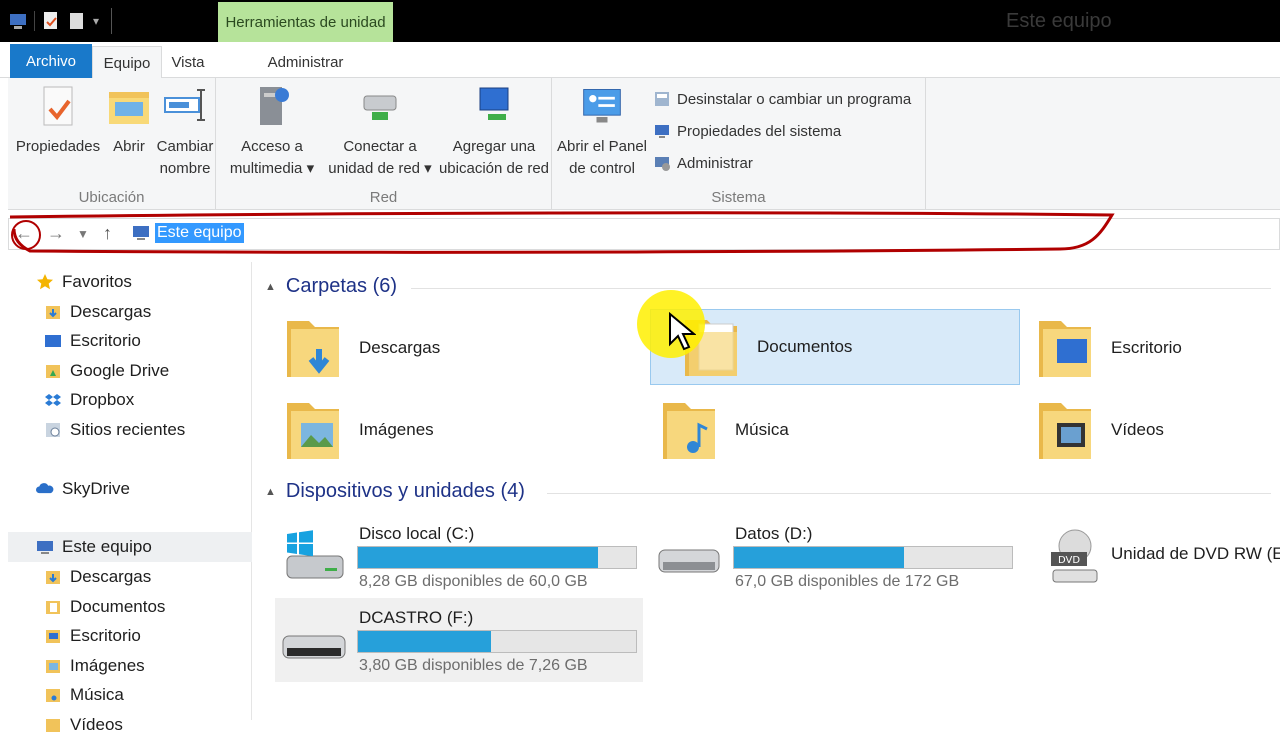 Image resolution: width=1280 pixels, height=740 pixels. What do you see at coordinates (53, 371) in the screenshot?
I see `google-drive-folder-icon` at bounding box center [53, 371].